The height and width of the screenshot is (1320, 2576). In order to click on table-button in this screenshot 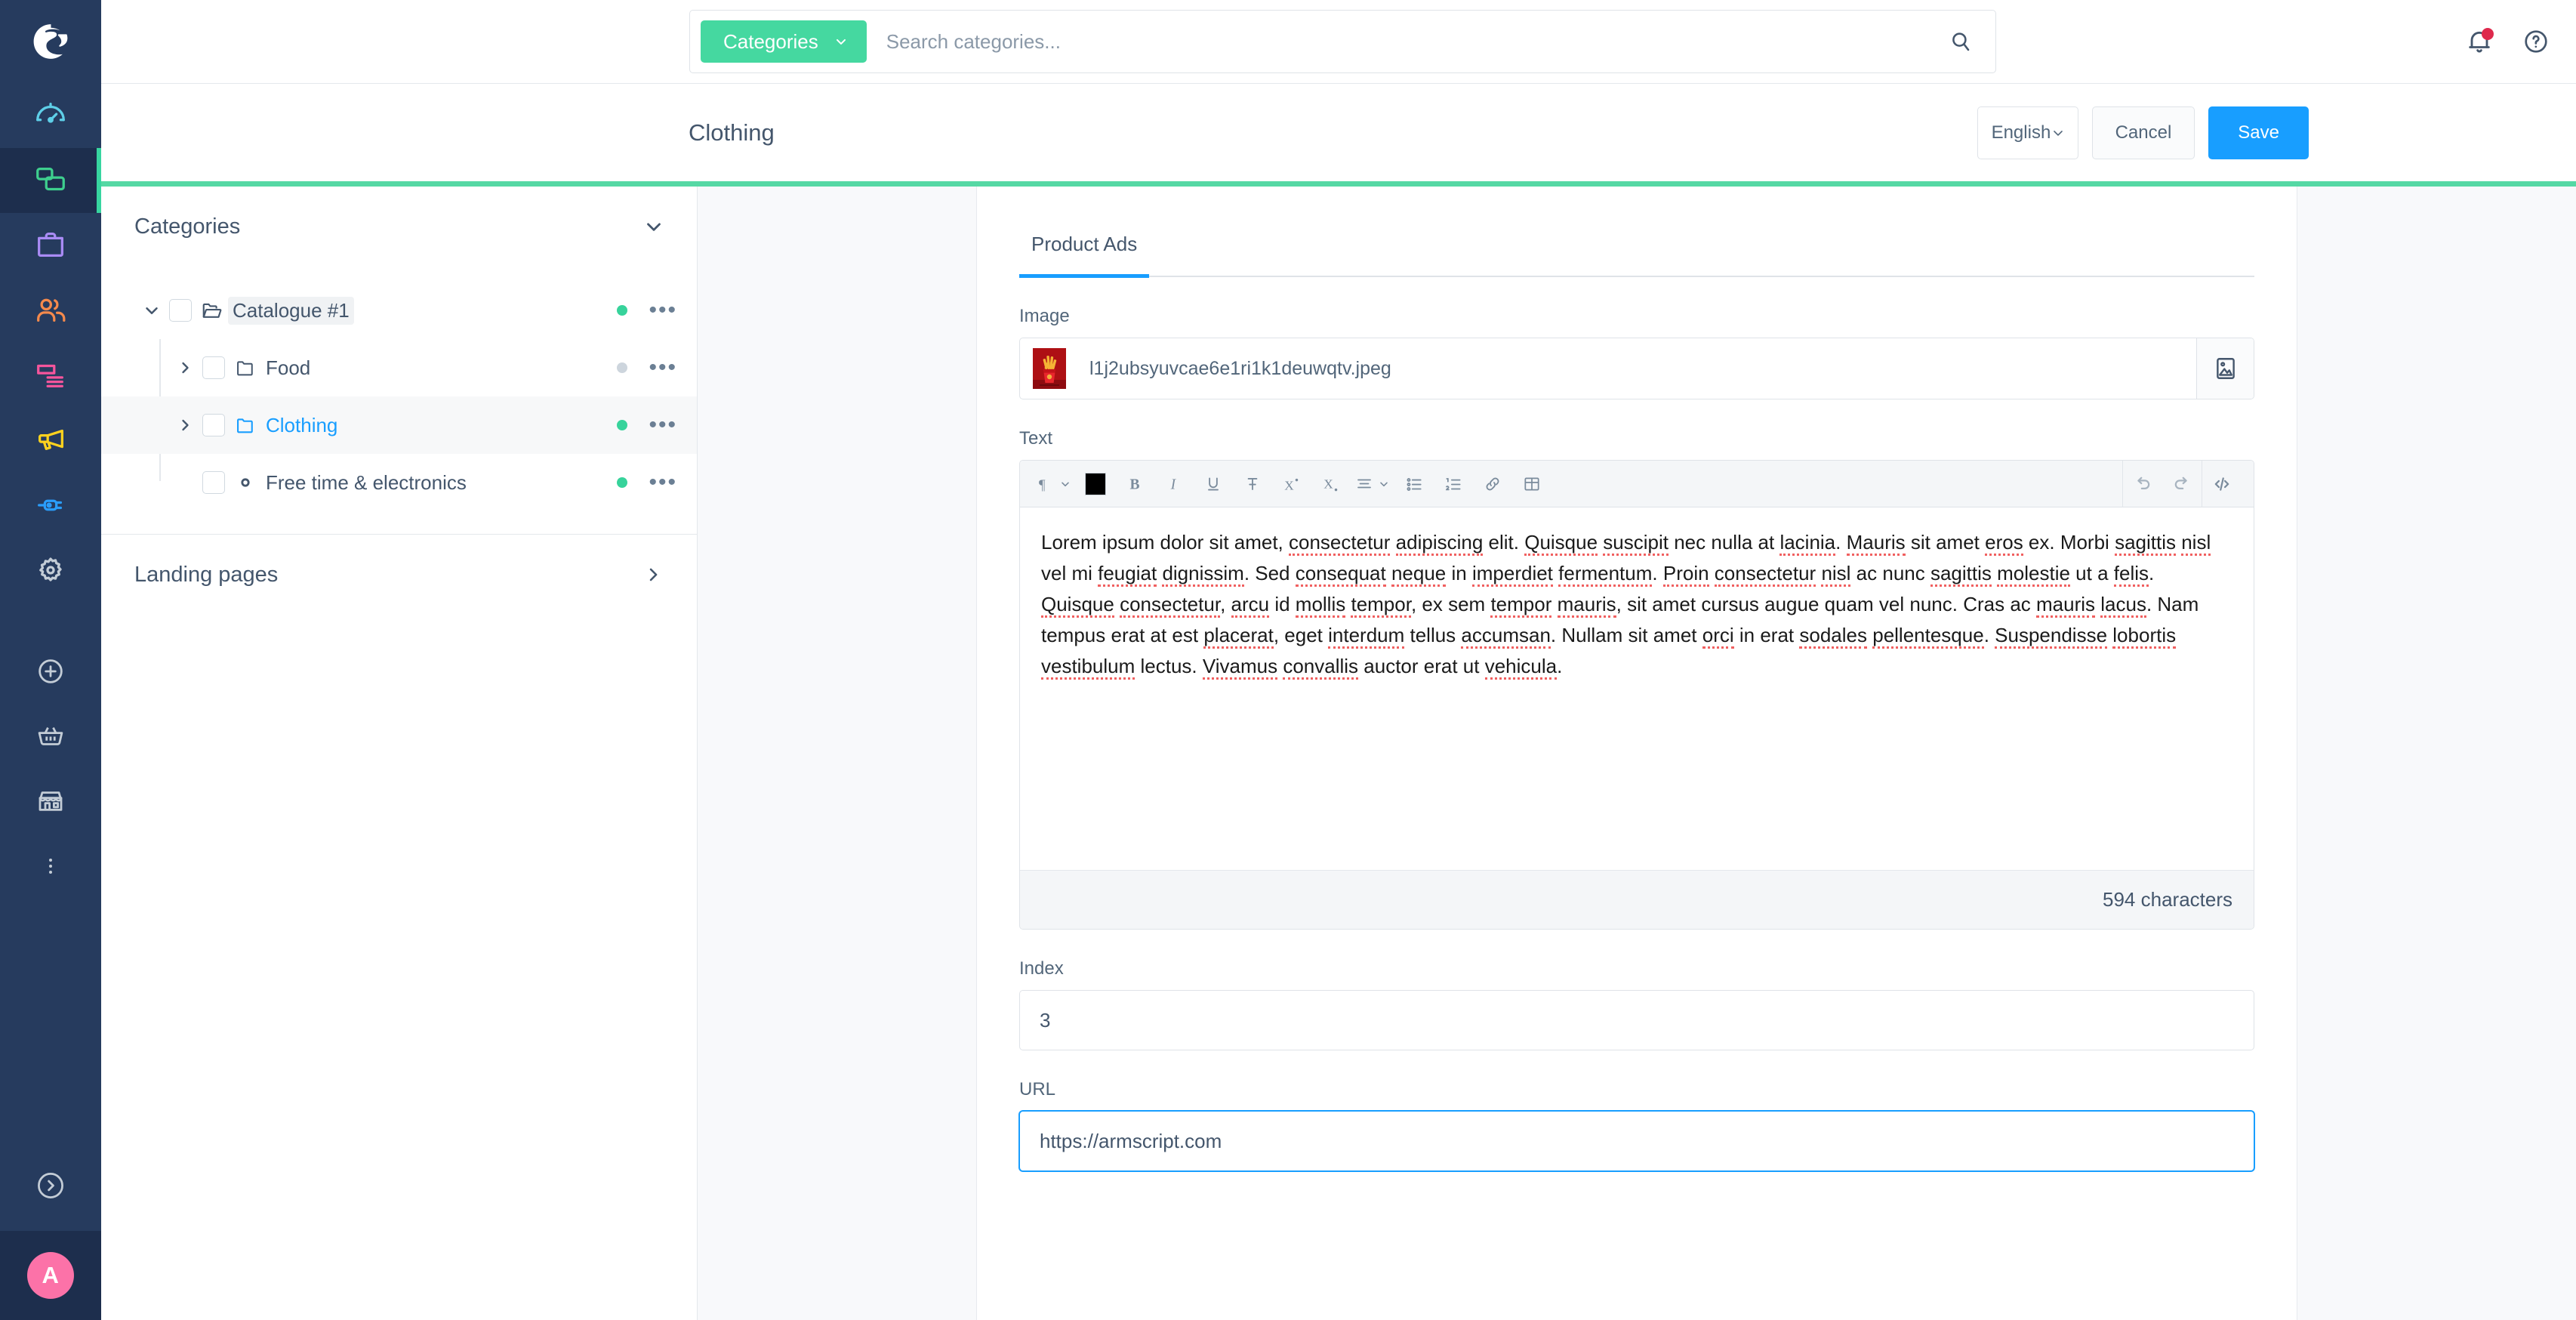, I will do `click(1531, 484)`.